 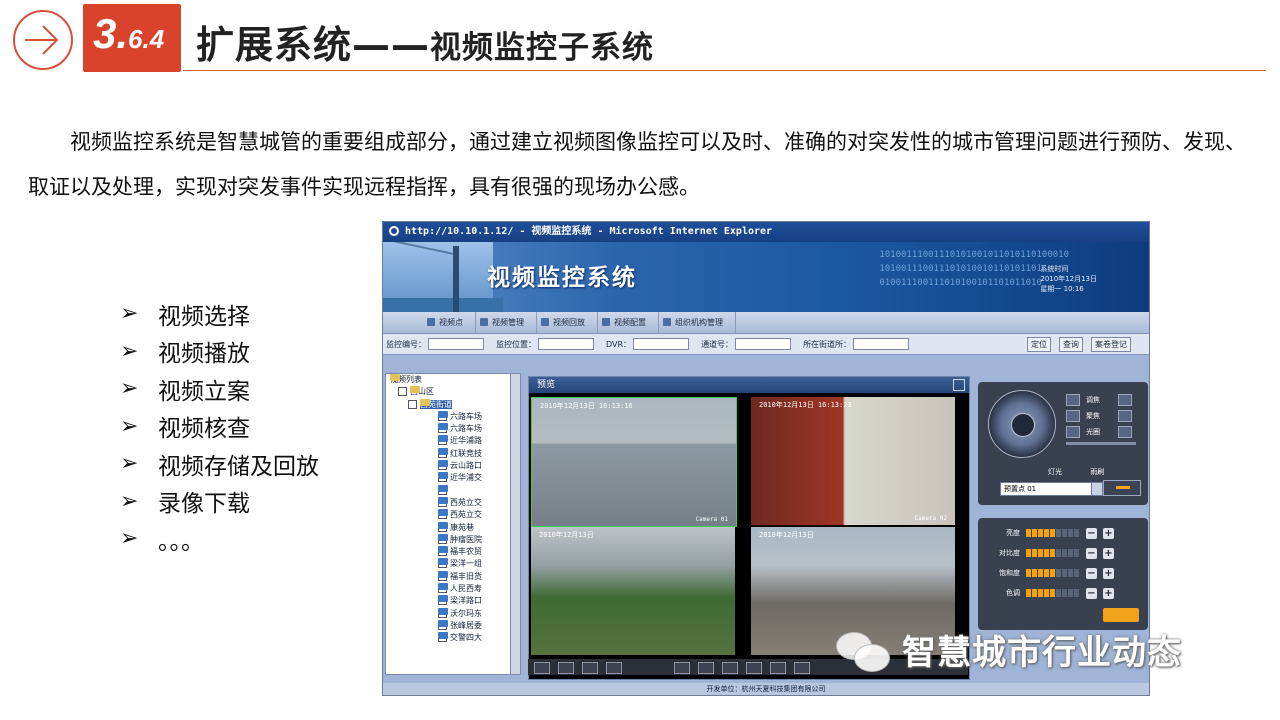 I want to click on camera-view-1: 2010年12月13日 16:13:16 Camera 01, so click(x=634, y=462).